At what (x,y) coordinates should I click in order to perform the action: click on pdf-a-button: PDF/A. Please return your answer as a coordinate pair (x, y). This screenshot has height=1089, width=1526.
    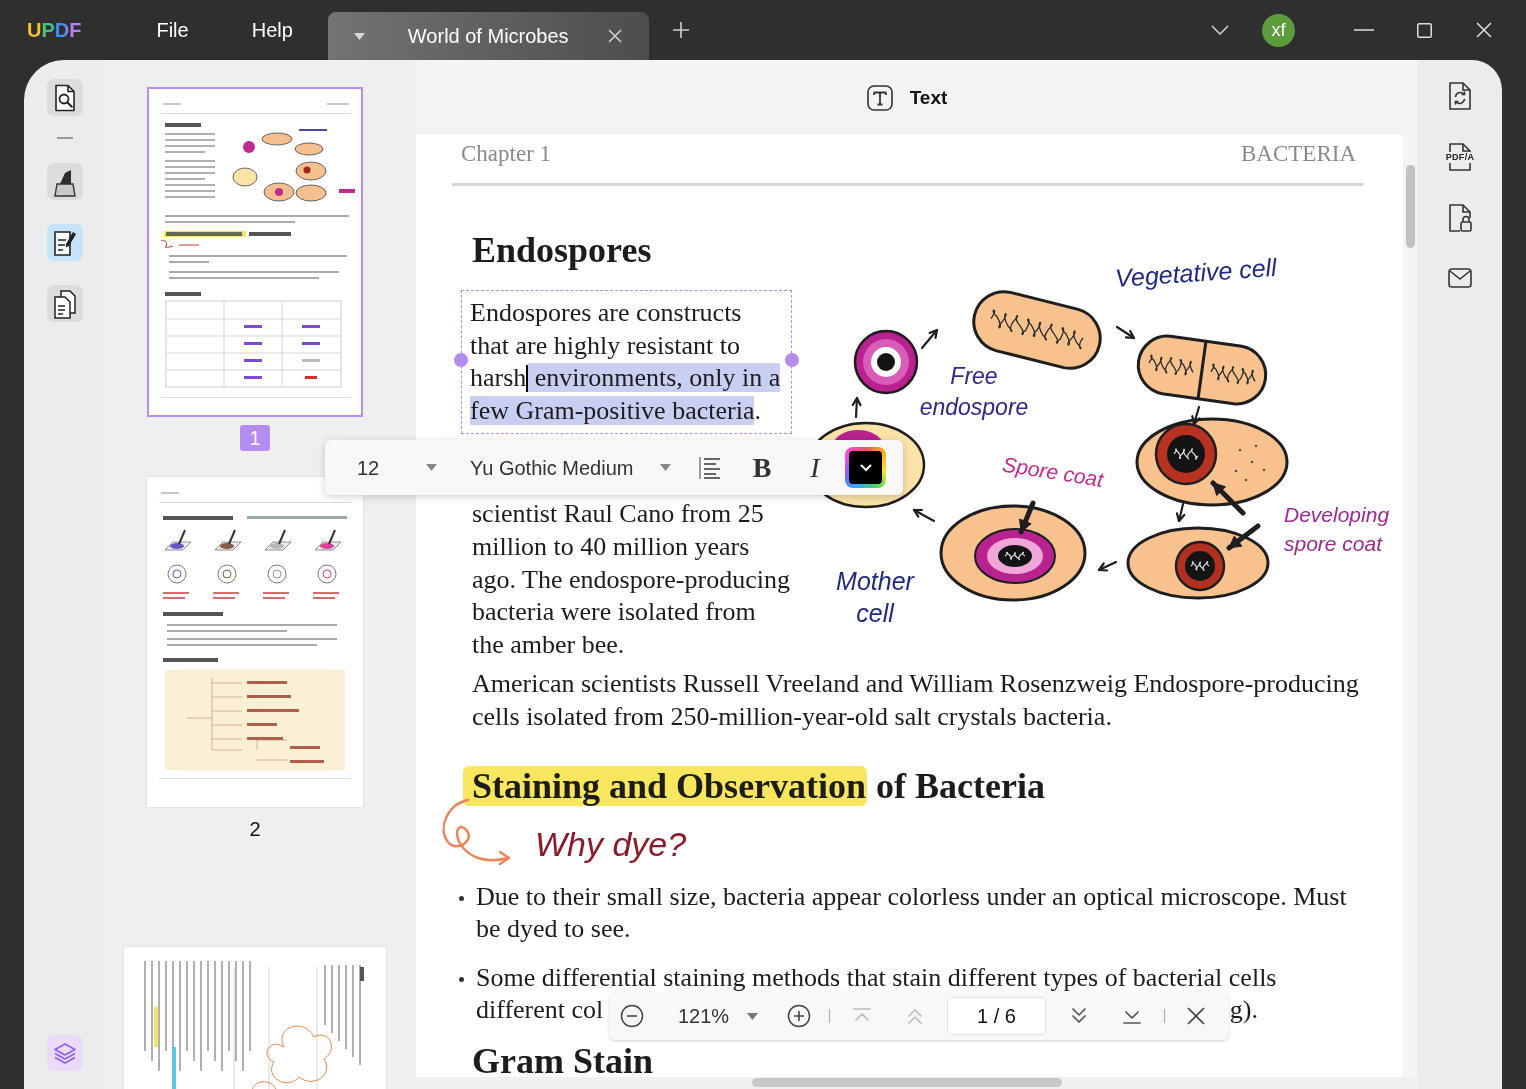
    Looking at the image, I should click on (1460, 157).